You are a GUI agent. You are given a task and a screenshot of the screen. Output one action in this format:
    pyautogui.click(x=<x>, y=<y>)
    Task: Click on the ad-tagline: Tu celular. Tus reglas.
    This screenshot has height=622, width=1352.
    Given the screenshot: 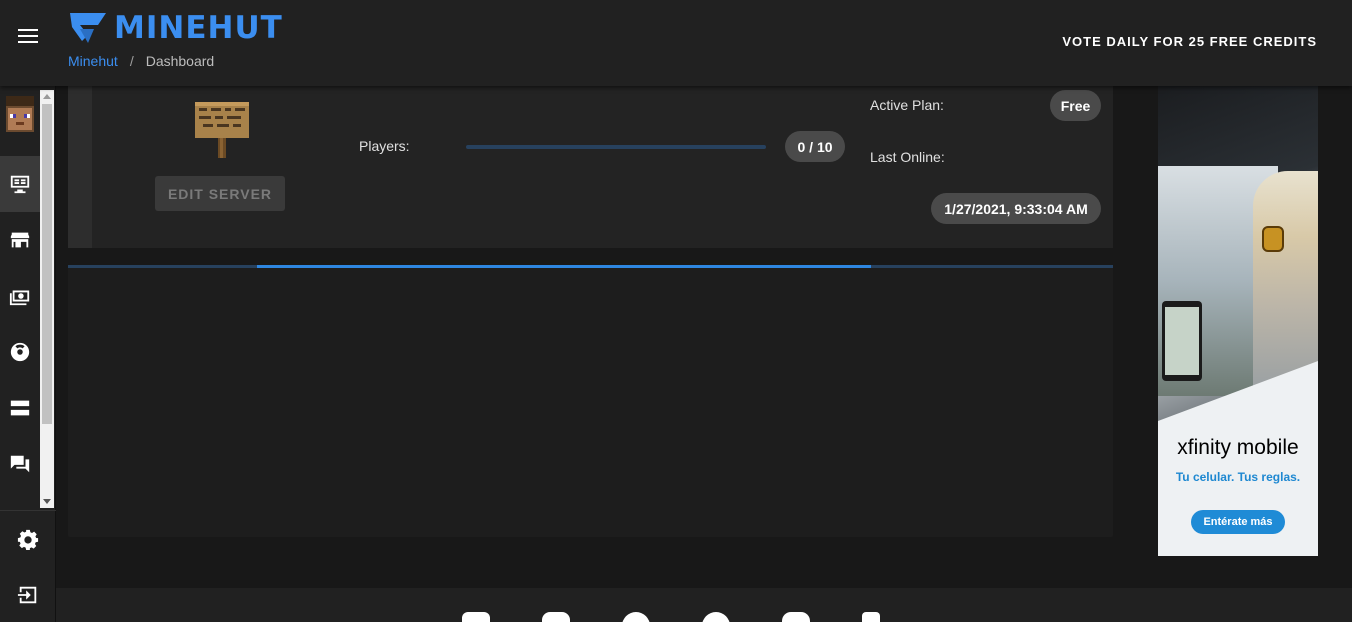 What is the action you would take?
    pyautogui.click(x=1238, y=477)
    